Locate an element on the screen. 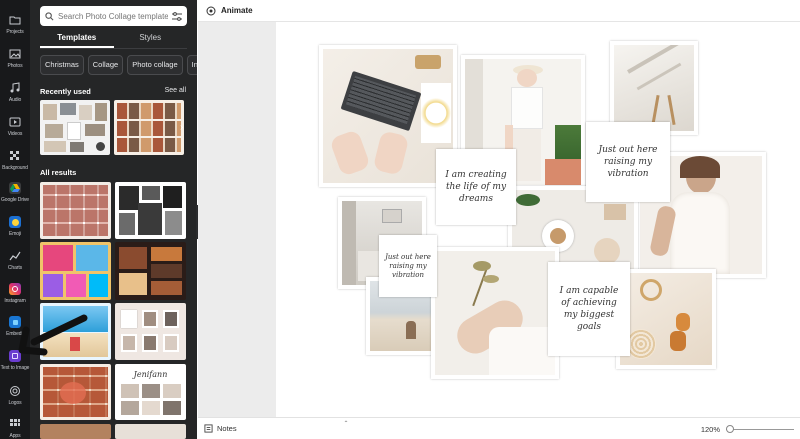 The height and width of the screenshot is (439, 800). template-result-8: Jenifann is located at coordinates (150, 392).